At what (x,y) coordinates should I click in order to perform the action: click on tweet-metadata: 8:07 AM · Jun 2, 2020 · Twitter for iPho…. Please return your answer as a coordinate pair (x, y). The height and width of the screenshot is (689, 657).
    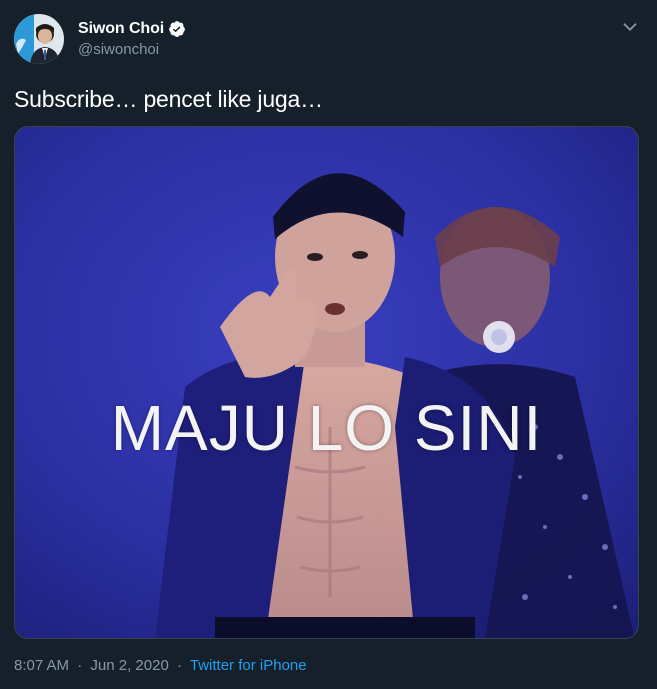
    Looking at the image, I should click on (160, 665).